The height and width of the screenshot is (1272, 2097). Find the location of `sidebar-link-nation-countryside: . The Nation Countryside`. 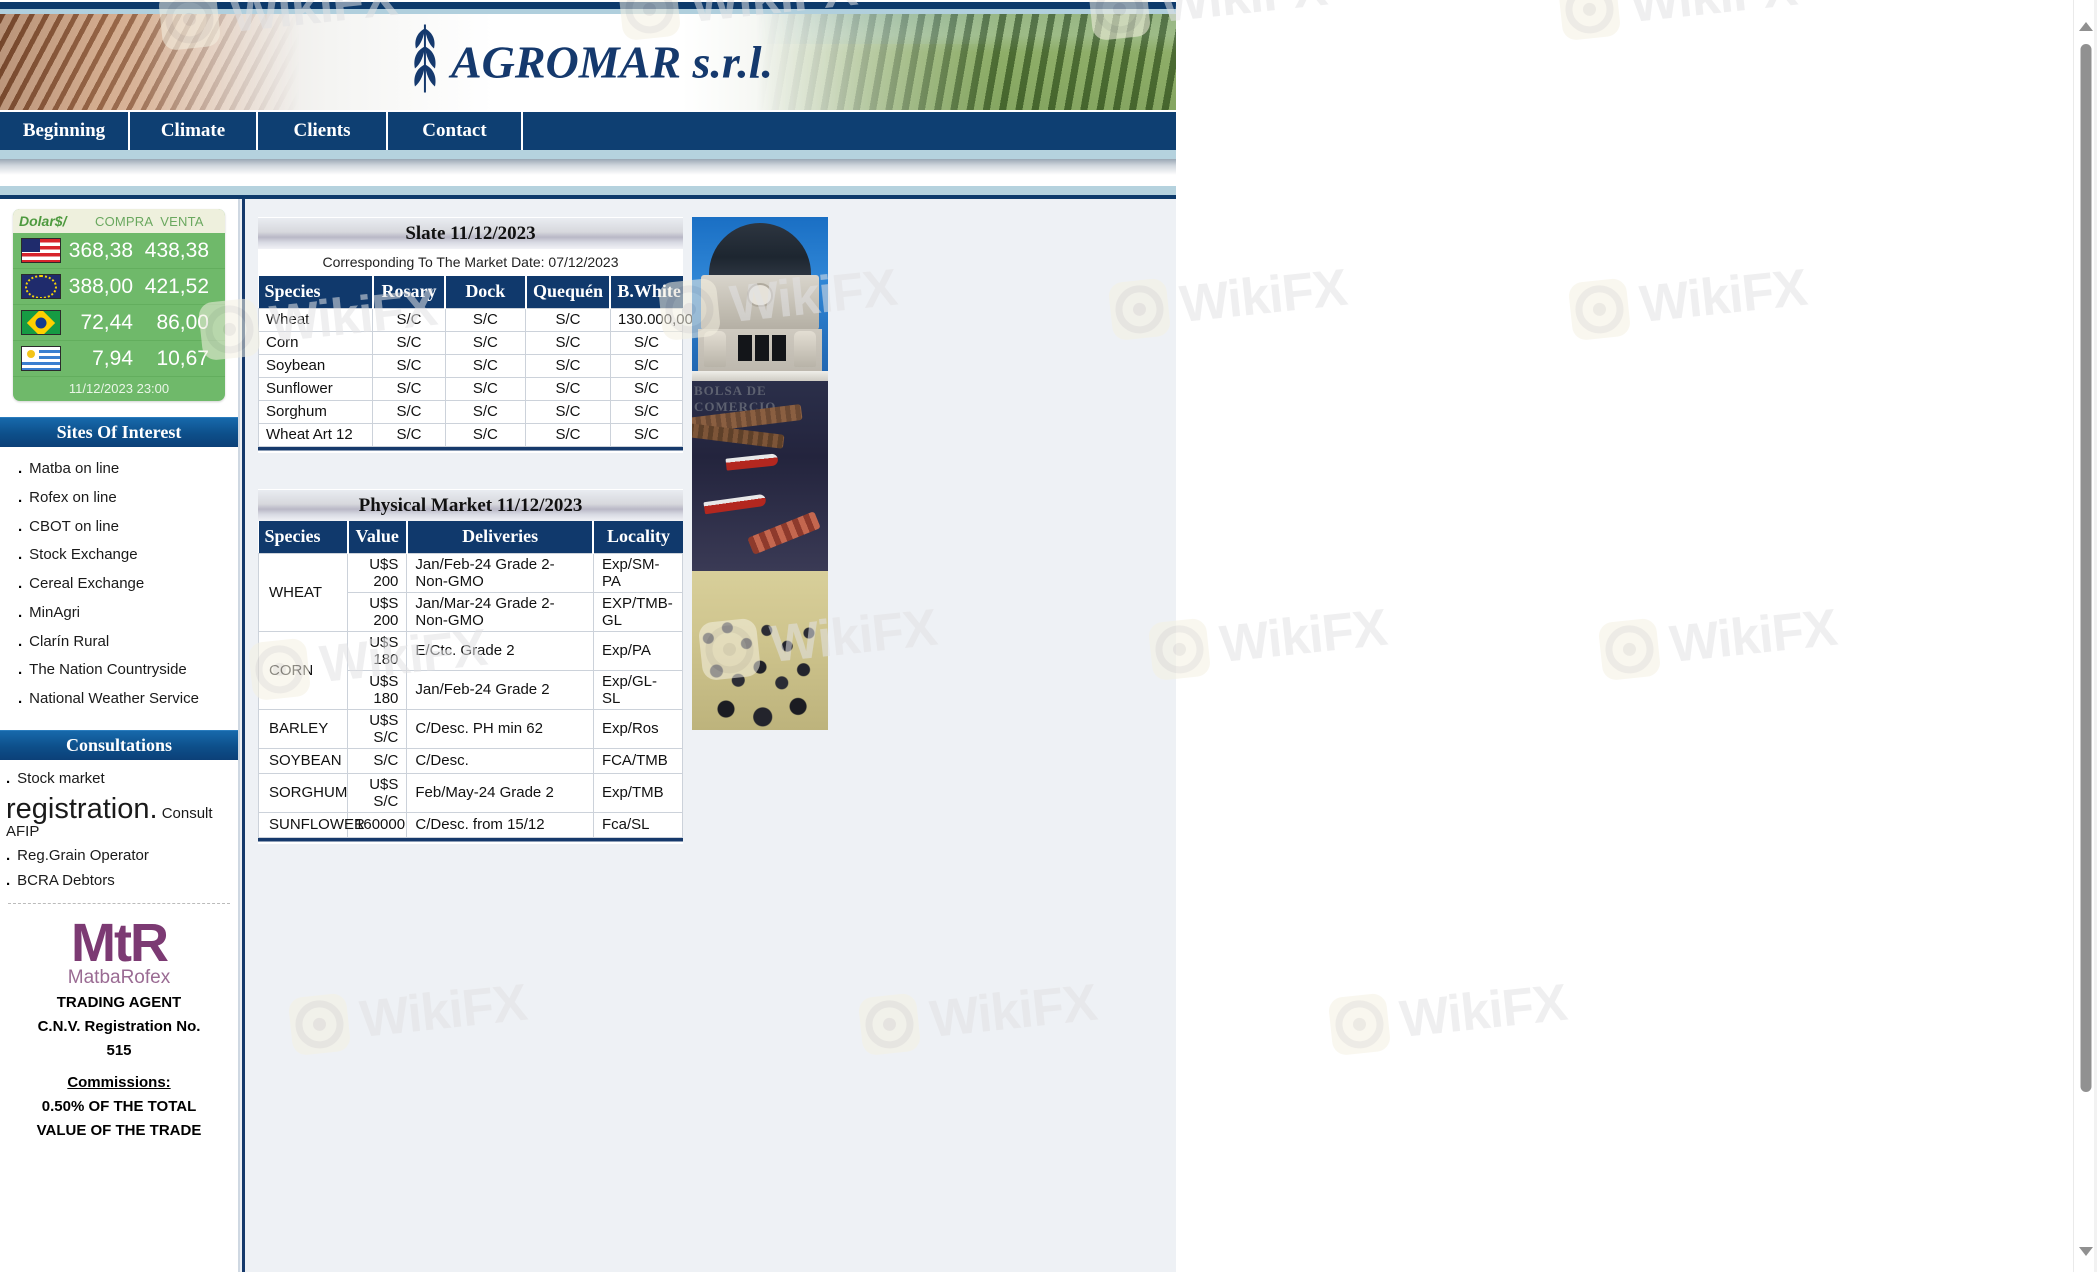

sidebar-link-nation-countryside: . The Nation Countryside is located at coordinates (119, 670).